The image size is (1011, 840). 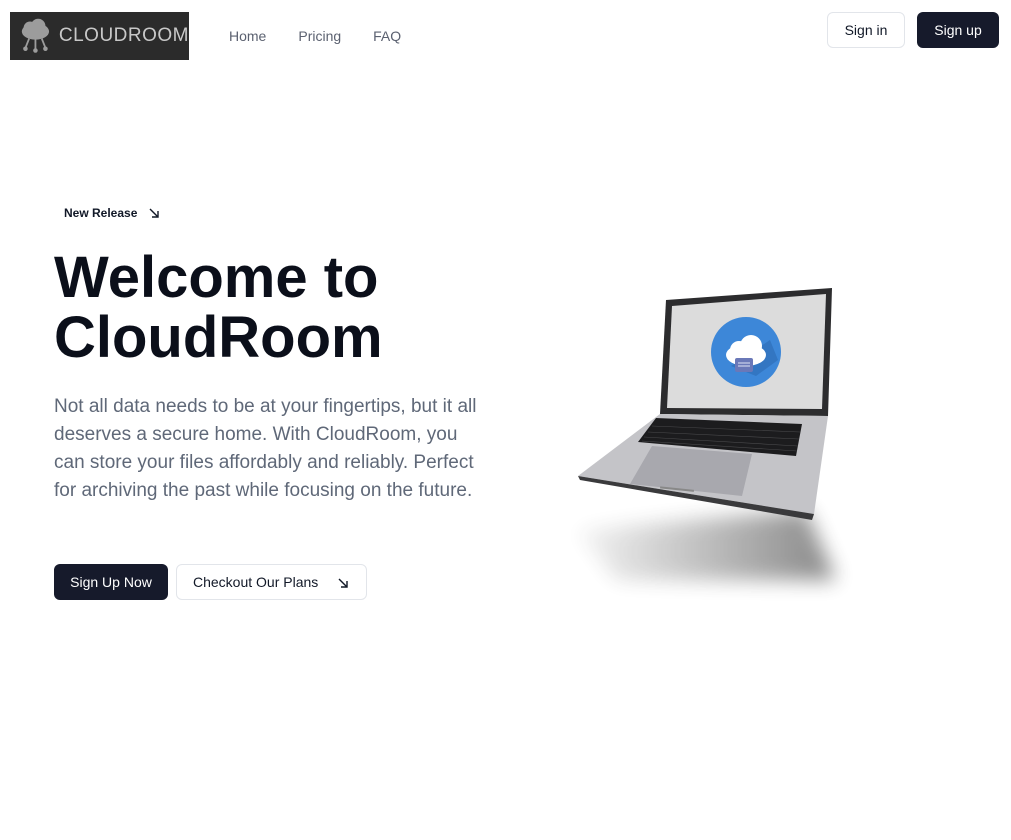 I want to click on nav-link-home: Home, so click(x=247, y=36).